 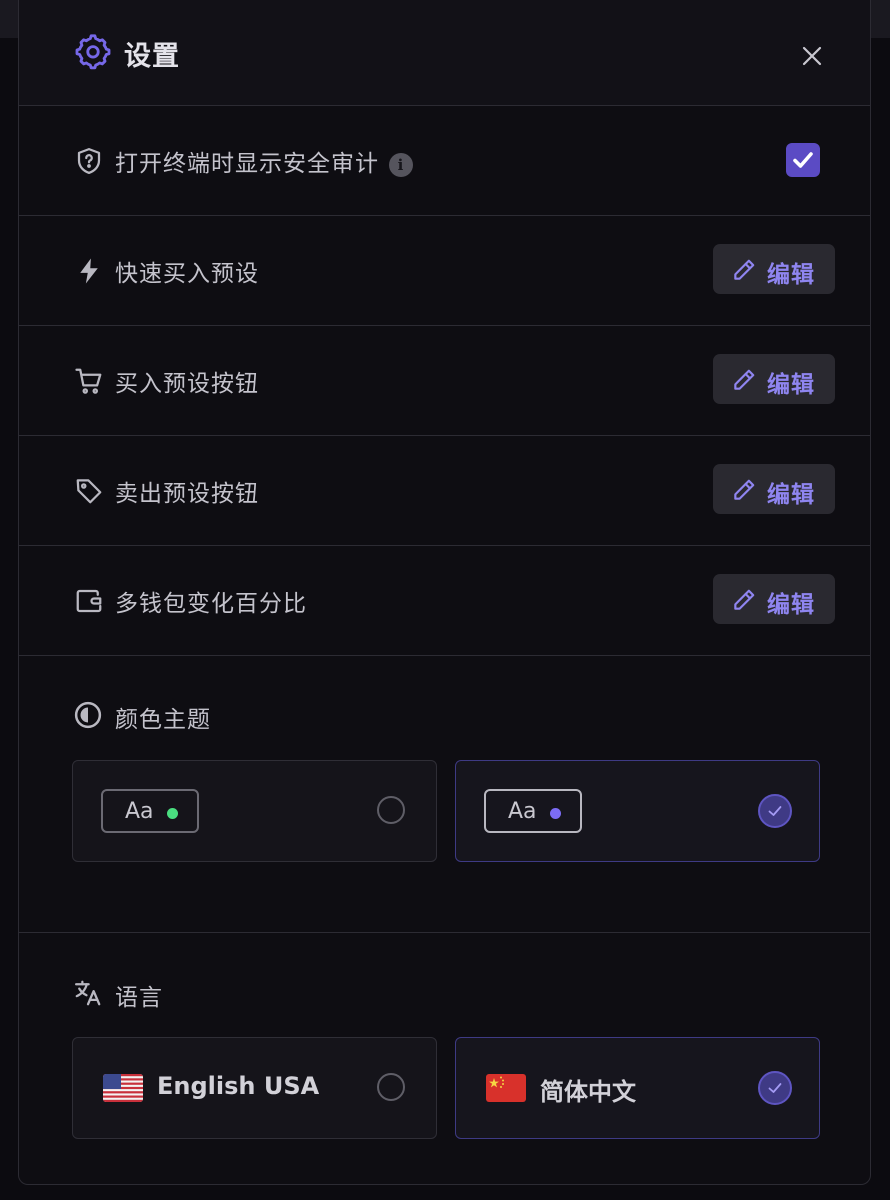 What do you see at coordinates (401, 164) in the screenshot?
I see `info-icon: i` at bounding box center [401, 164].